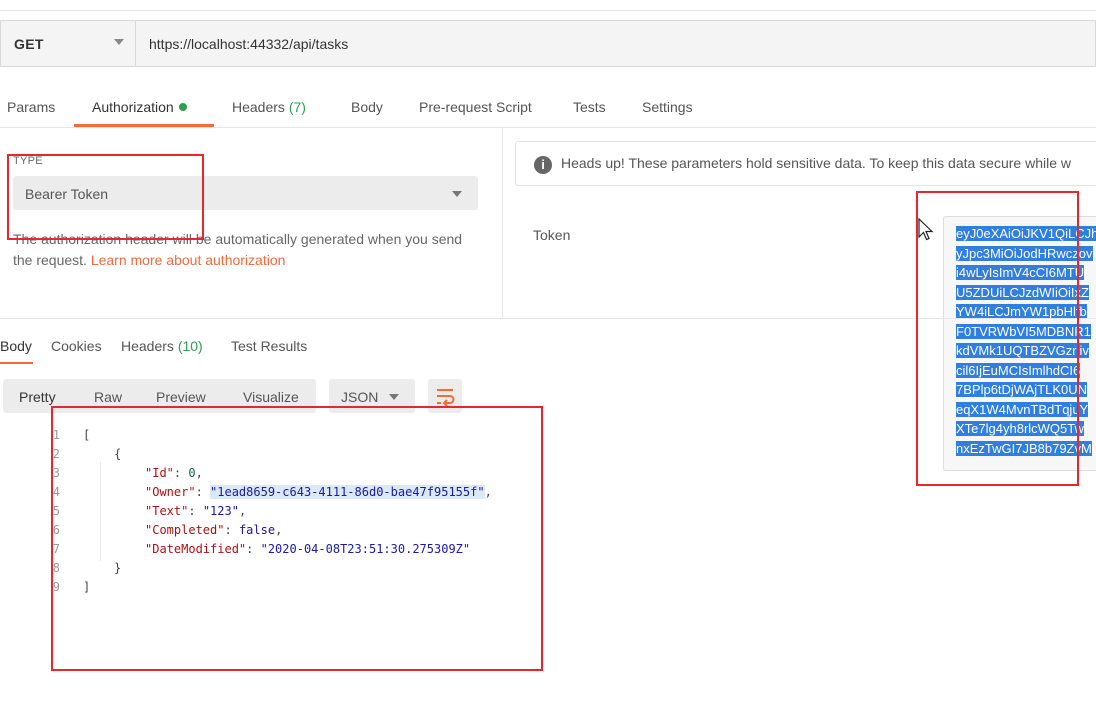  What do you see at coordinates (139, 107) in the screenshot?
I see `tab-authorization: Authorization` at bounding box center [139, 107].